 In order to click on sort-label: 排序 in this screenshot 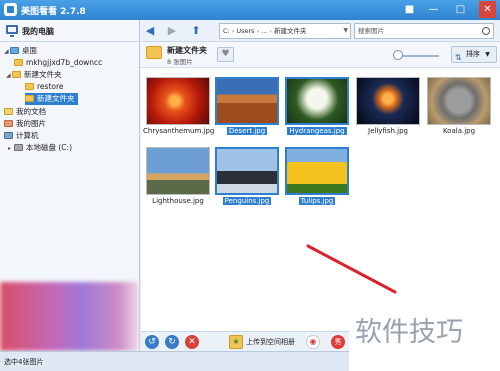, I will do `click(473, 54)`.